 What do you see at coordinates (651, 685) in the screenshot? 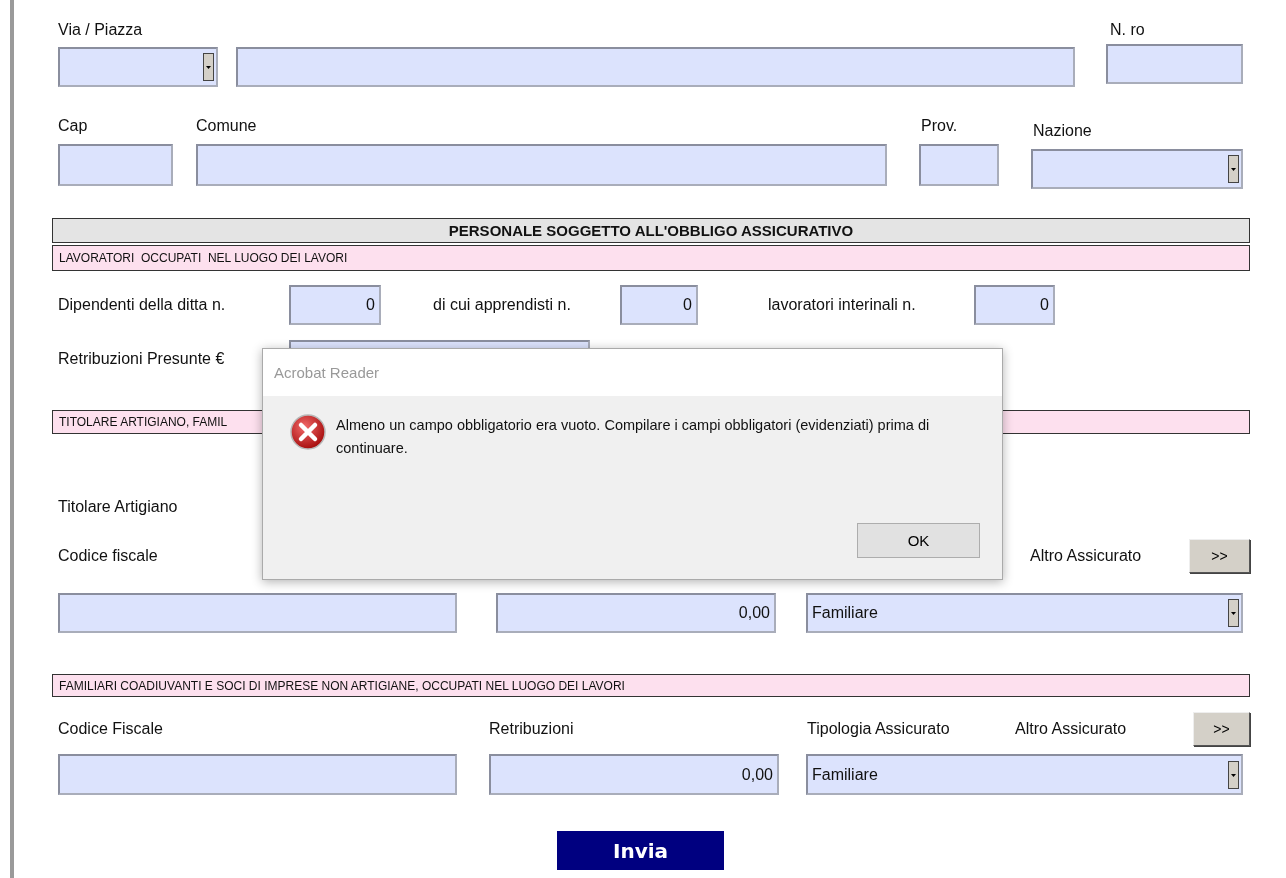
I see `section-banner: FAMILIARI COADIUVANTI E SOCI DI IMPRESE NON ARTIGIANE, OCCUPATI NEL LUOGO DEI LAVORI` at bounding box center [651, 685].